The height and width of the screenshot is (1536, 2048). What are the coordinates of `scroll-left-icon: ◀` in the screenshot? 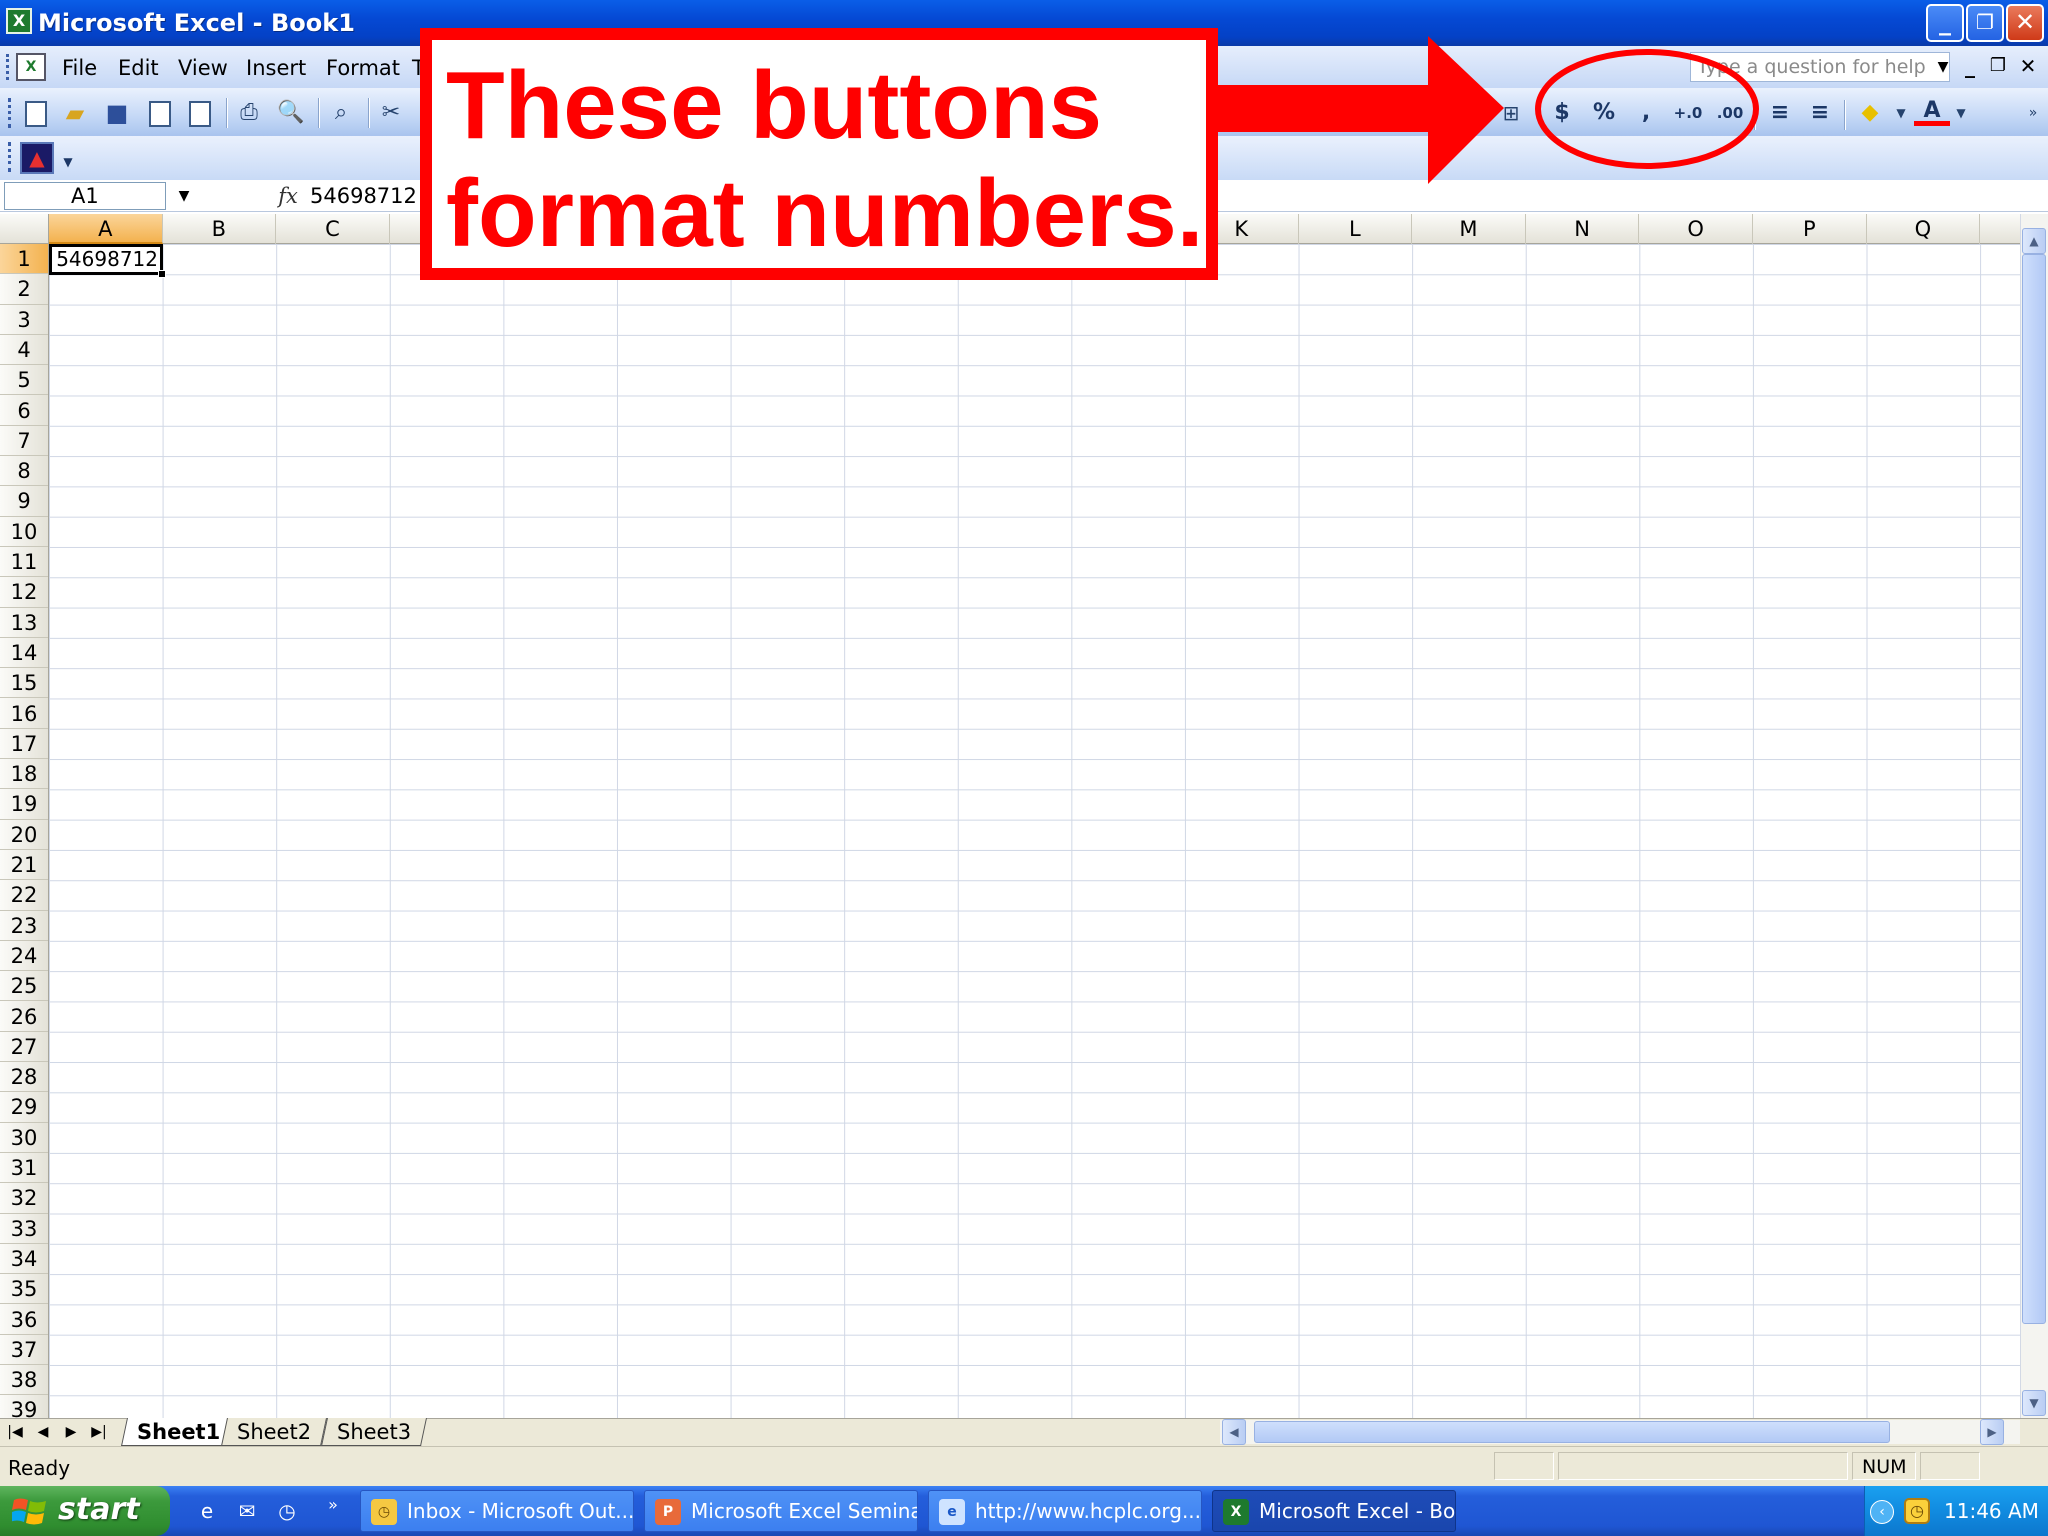 It's located at (1234, 1432).